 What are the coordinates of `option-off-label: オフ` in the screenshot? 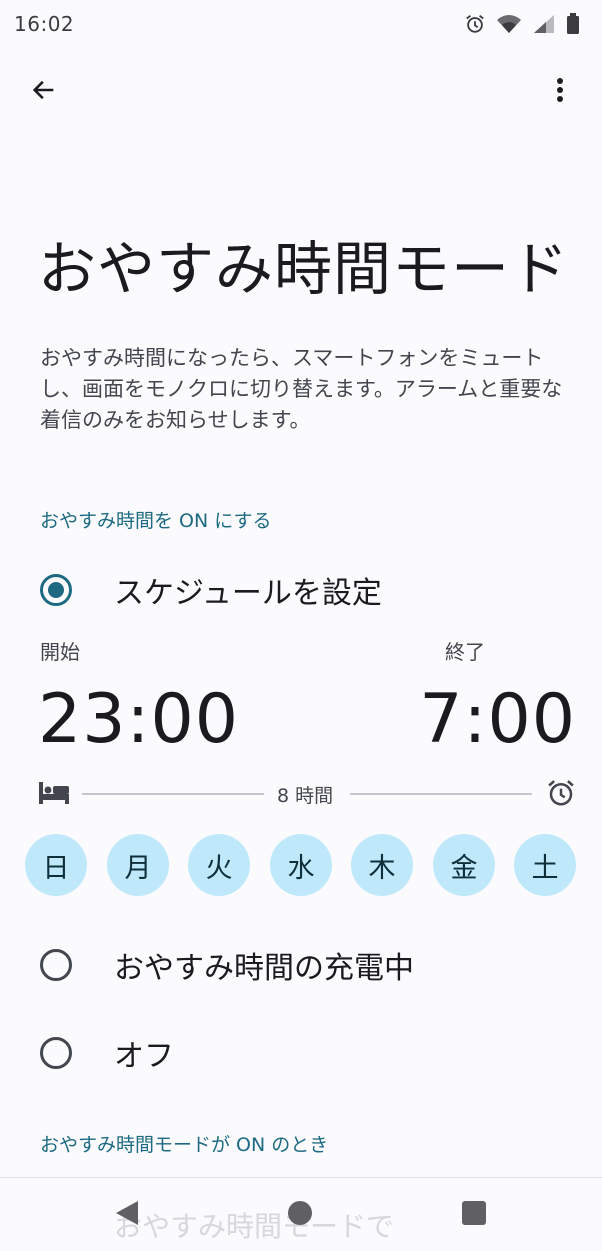 It's located at (144, 1056).